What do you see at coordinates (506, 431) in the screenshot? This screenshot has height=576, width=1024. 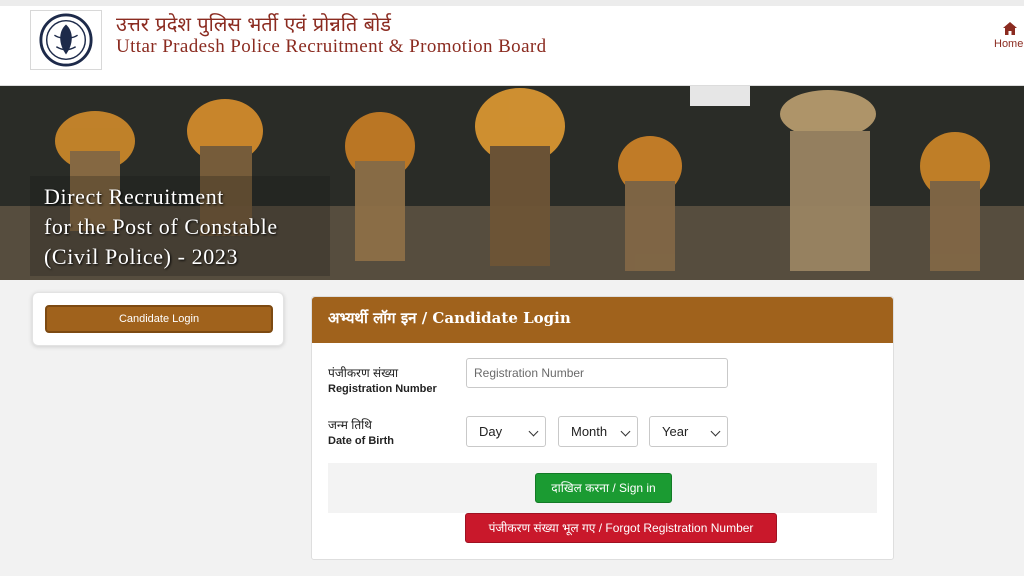 I see `dob-day-select: Day` at bounding box center [506, 431].